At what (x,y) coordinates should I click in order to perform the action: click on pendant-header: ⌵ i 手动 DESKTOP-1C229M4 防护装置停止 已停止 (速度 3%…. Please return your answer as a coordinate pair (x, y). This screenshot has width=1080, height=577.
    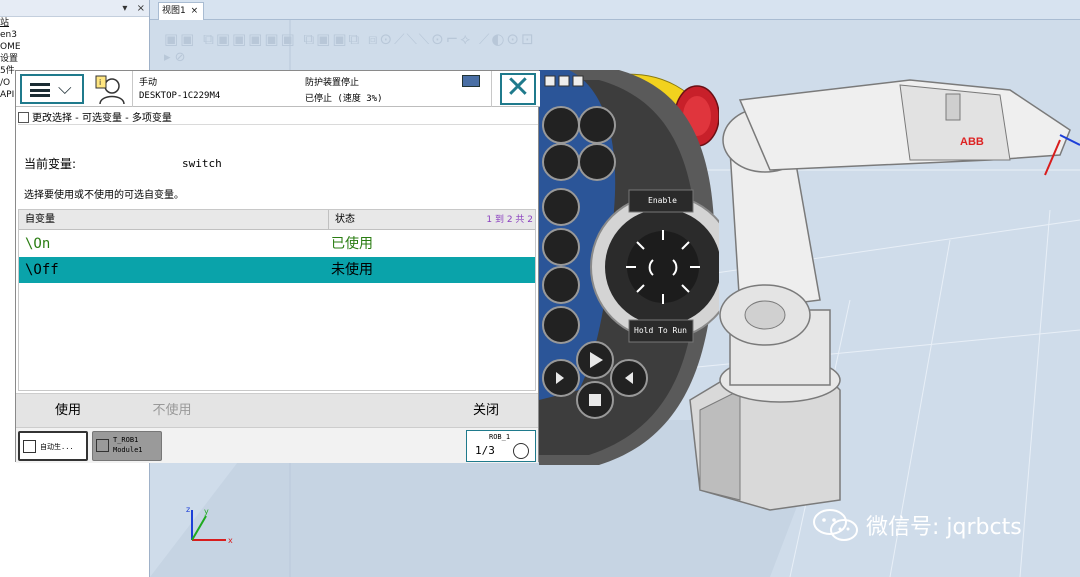
    Looking at the image, I should click on (278, 89).